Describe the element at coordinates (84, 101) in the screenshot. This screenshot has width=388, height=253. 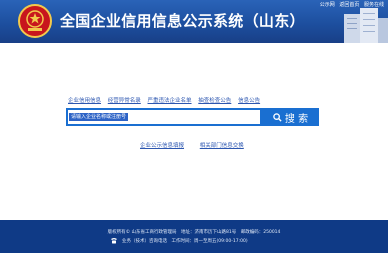
I see `nav-link-credit-info: 企业信用信息` at that location.